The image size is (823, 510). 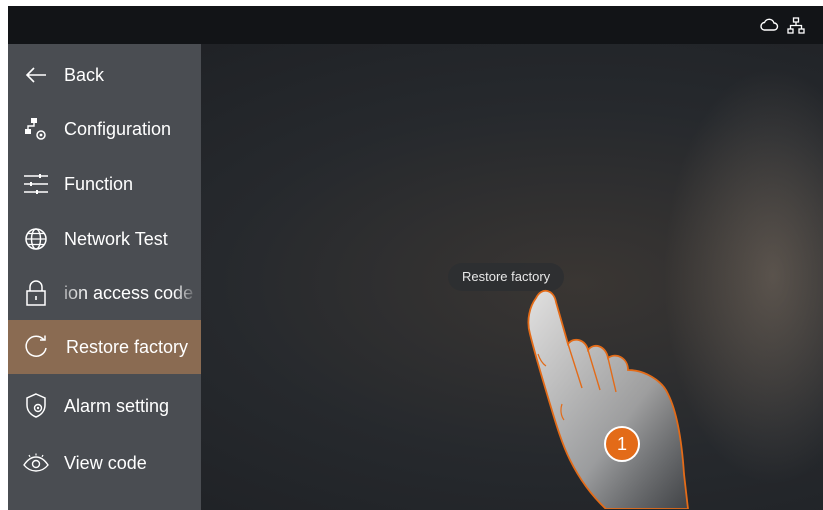 I want to click on status-bar, so click(x=415, y=25).